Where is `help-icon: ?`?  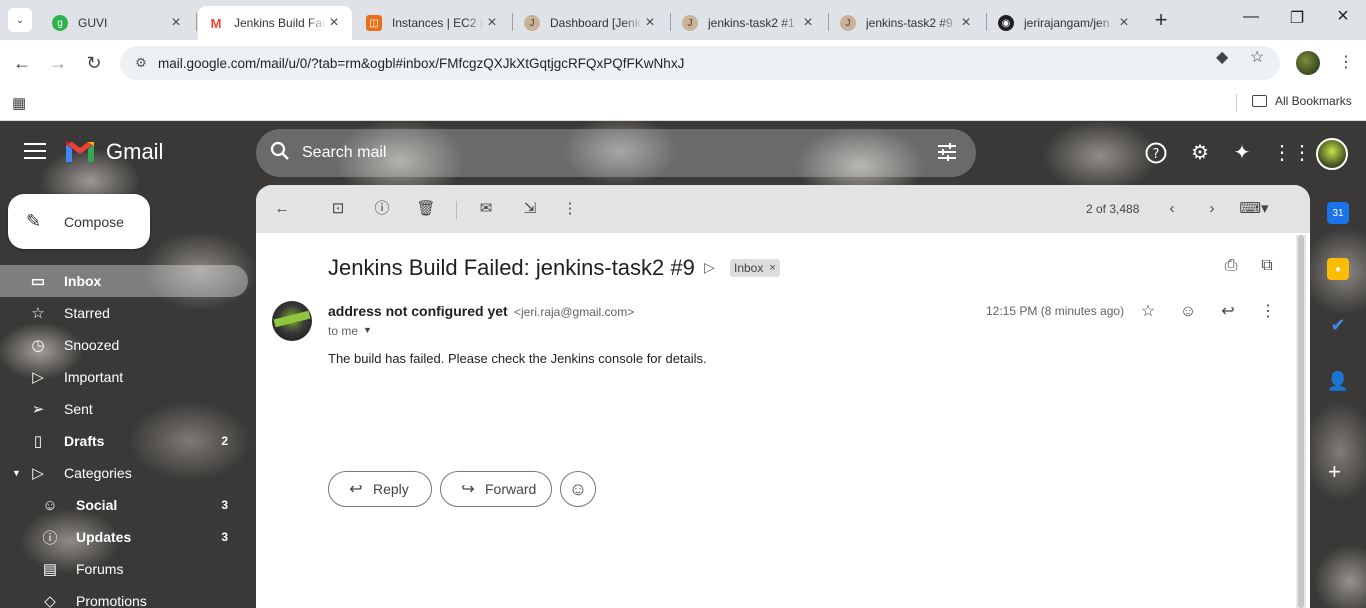 help-icon: ? is located at coordinates (1156, 153).